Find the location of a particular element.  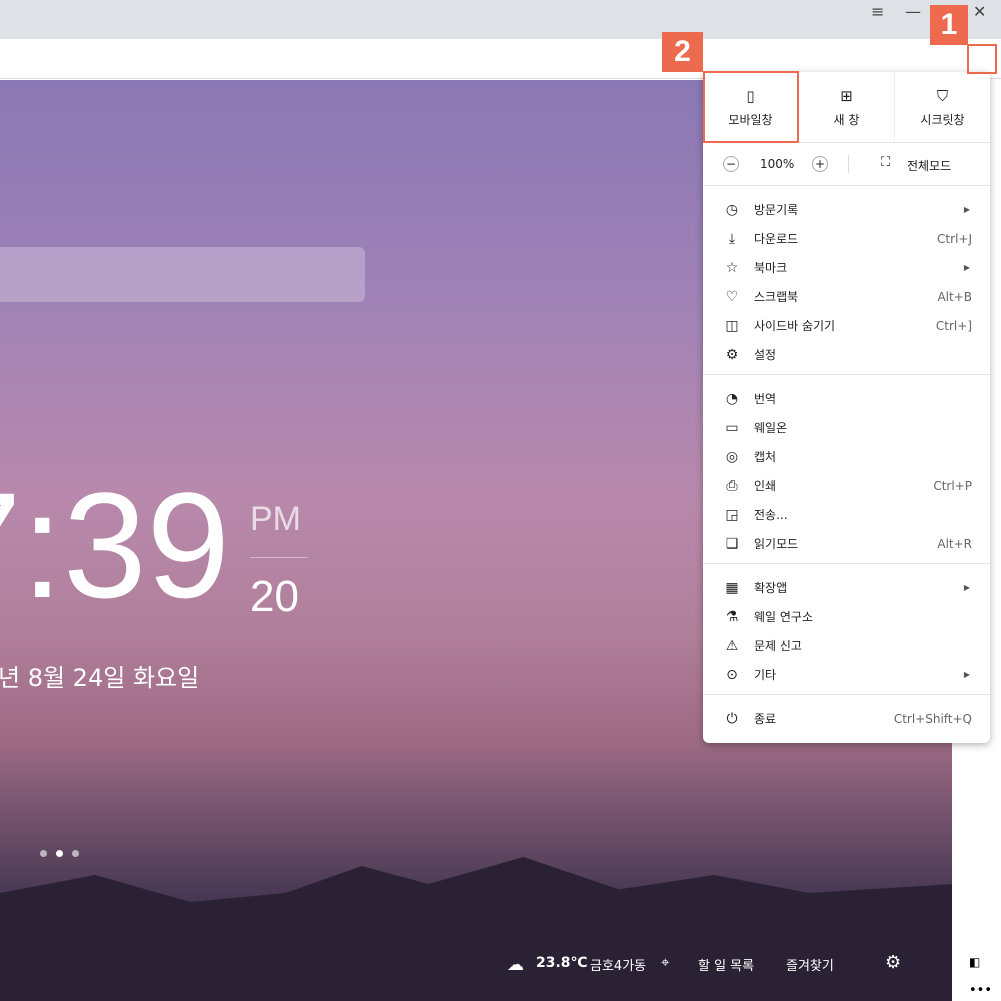

menu-item: ▦ 확장앱 ▶ is located at coordinates (846, 587).